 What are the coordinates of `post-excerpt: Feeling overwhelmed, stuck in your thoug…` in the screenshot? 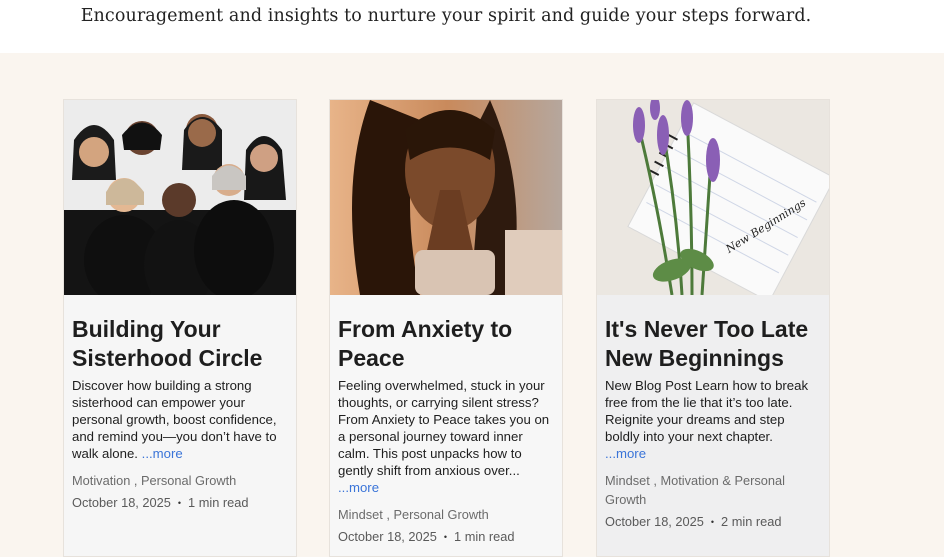 It's located at (446, 436).